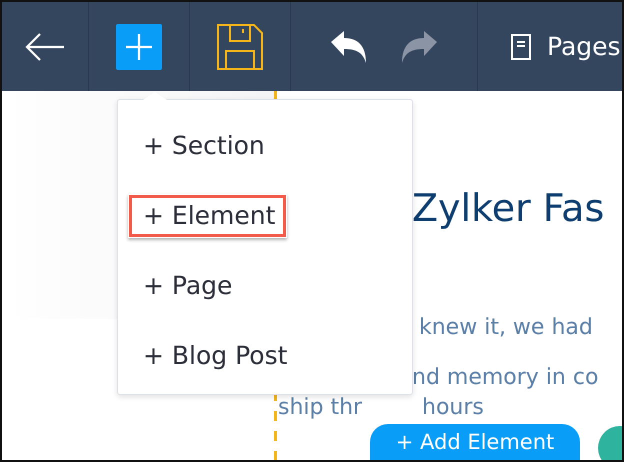 The width and height of the screenshot is (624, 462). I want to click on add-button, so click(139, 47).